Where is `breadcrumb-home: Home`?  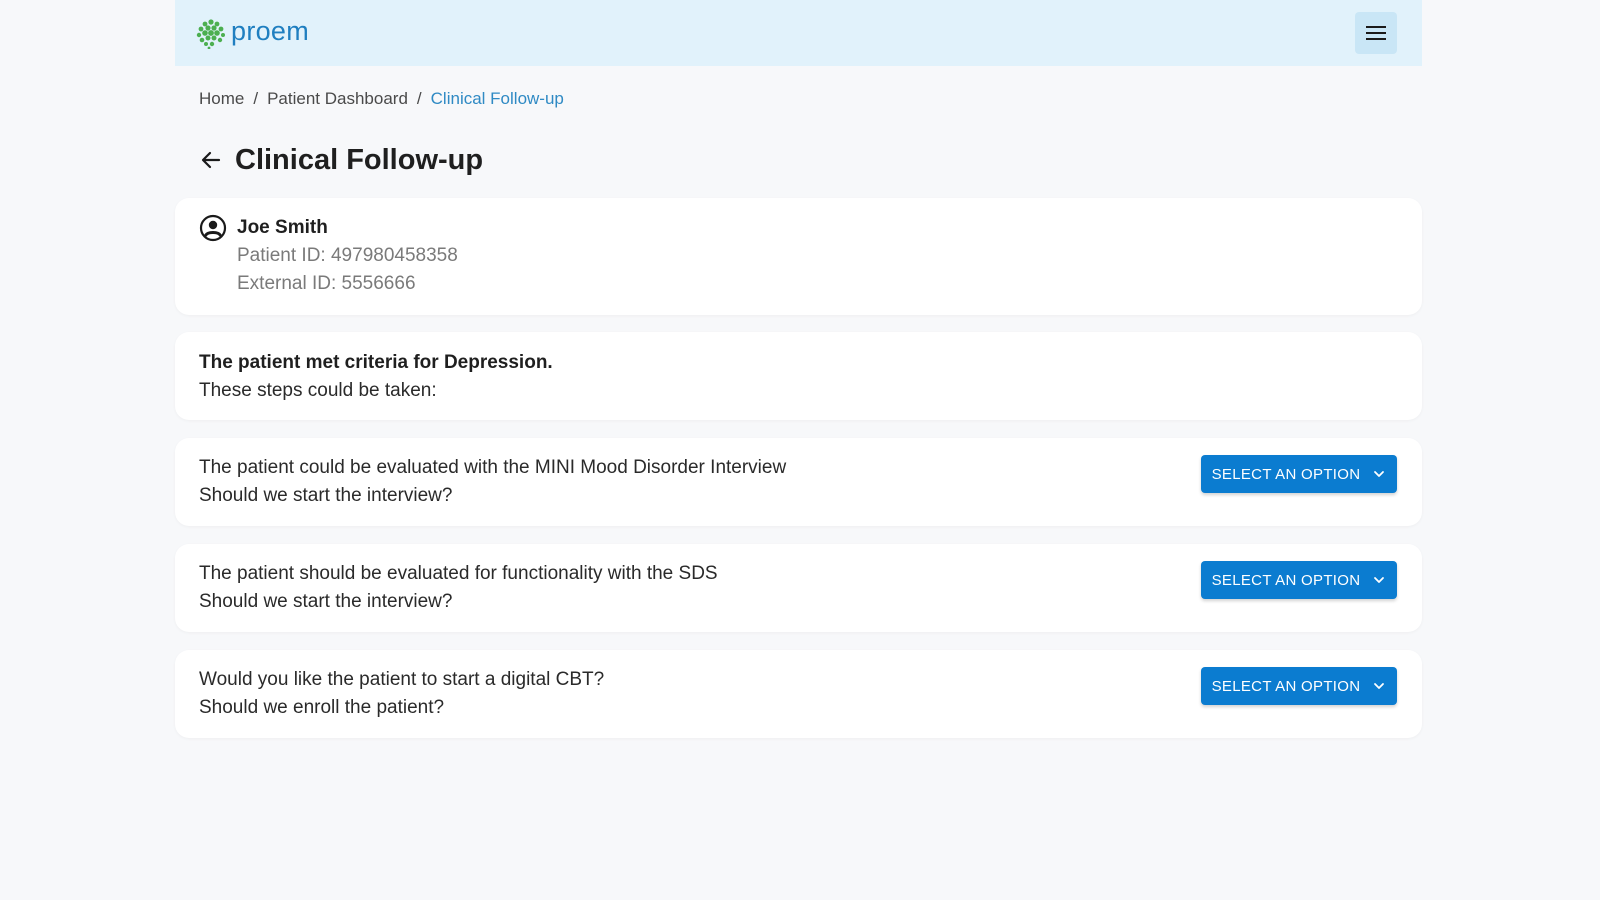 breadcrumb-home: Home is located at coordinates (221, 99).